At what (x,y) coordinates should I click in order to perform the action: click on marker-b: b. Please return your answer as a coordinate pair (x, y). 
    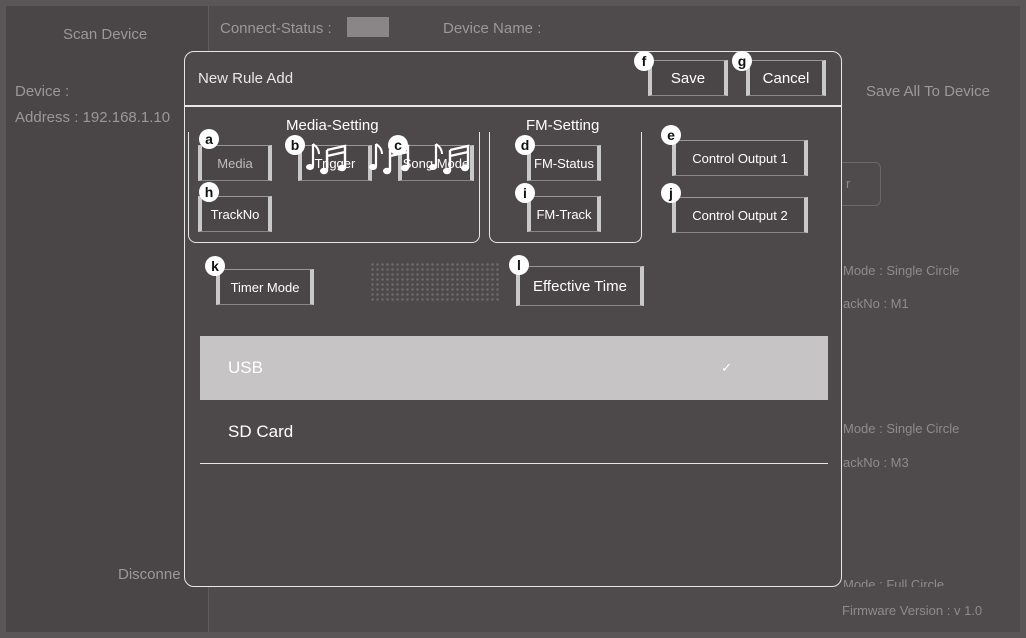
    Looking at the image, I should click on (295, 145).